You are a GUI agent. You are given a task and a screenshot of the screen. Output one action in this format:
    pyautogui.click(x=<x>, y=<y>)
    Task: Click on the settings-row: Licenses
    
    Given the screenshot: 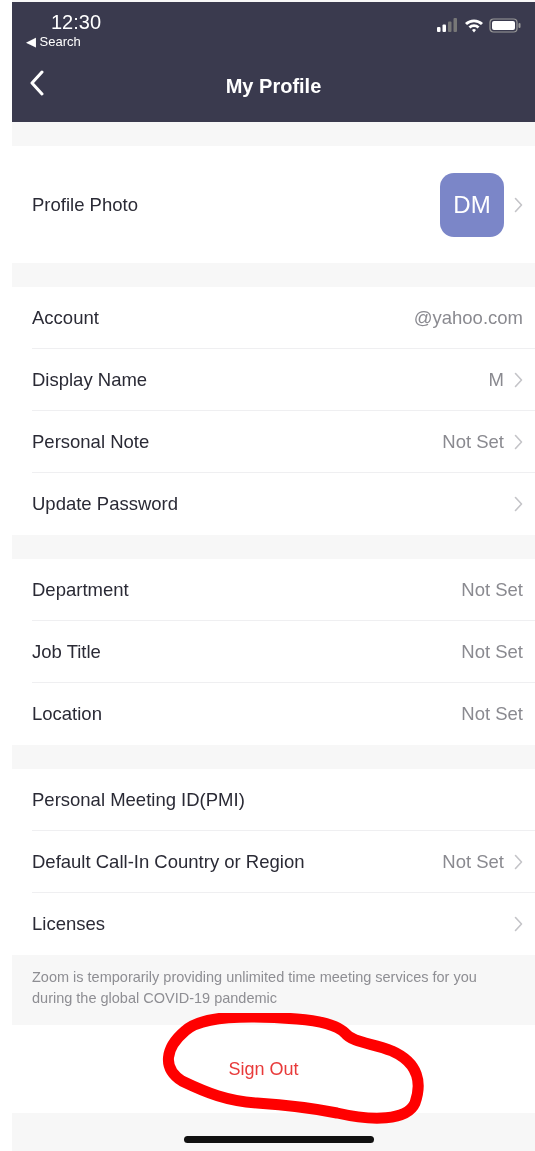 What is the action you would take?
    pyautogui.click(x=283, y=924)
    